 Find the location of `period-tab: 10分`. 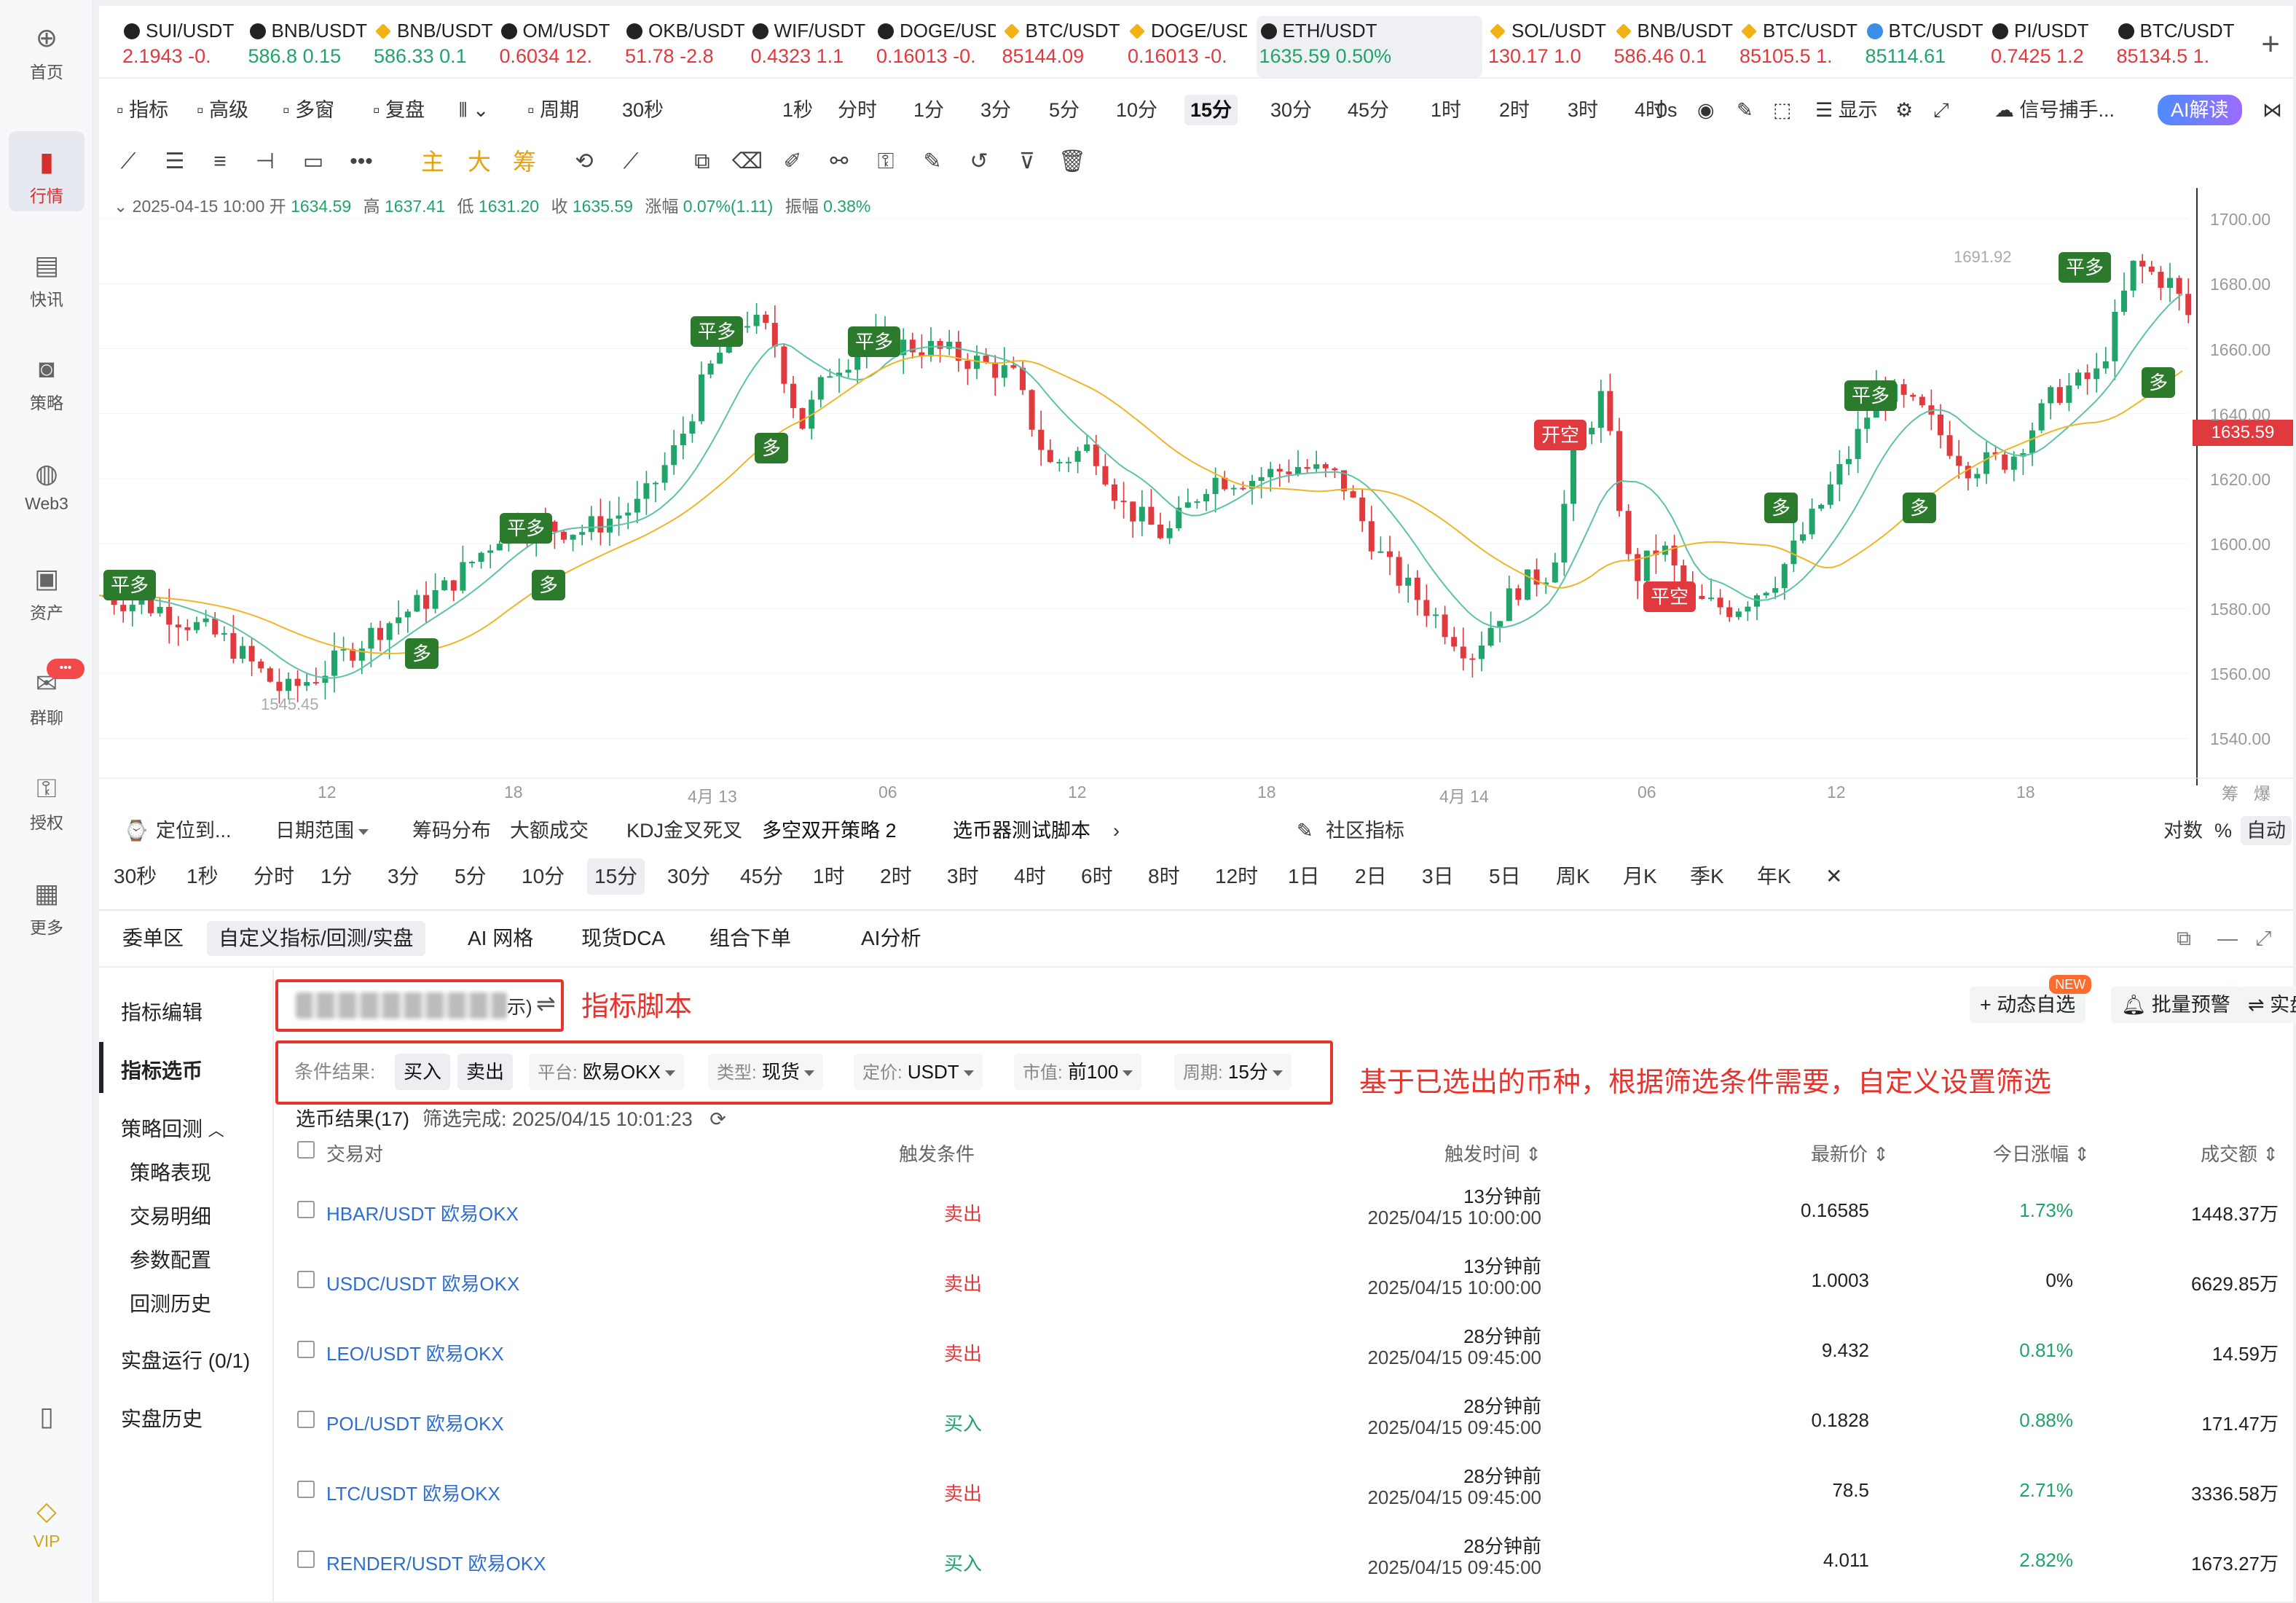

period-tab: 10分 is located at coordinates (1136, 110).